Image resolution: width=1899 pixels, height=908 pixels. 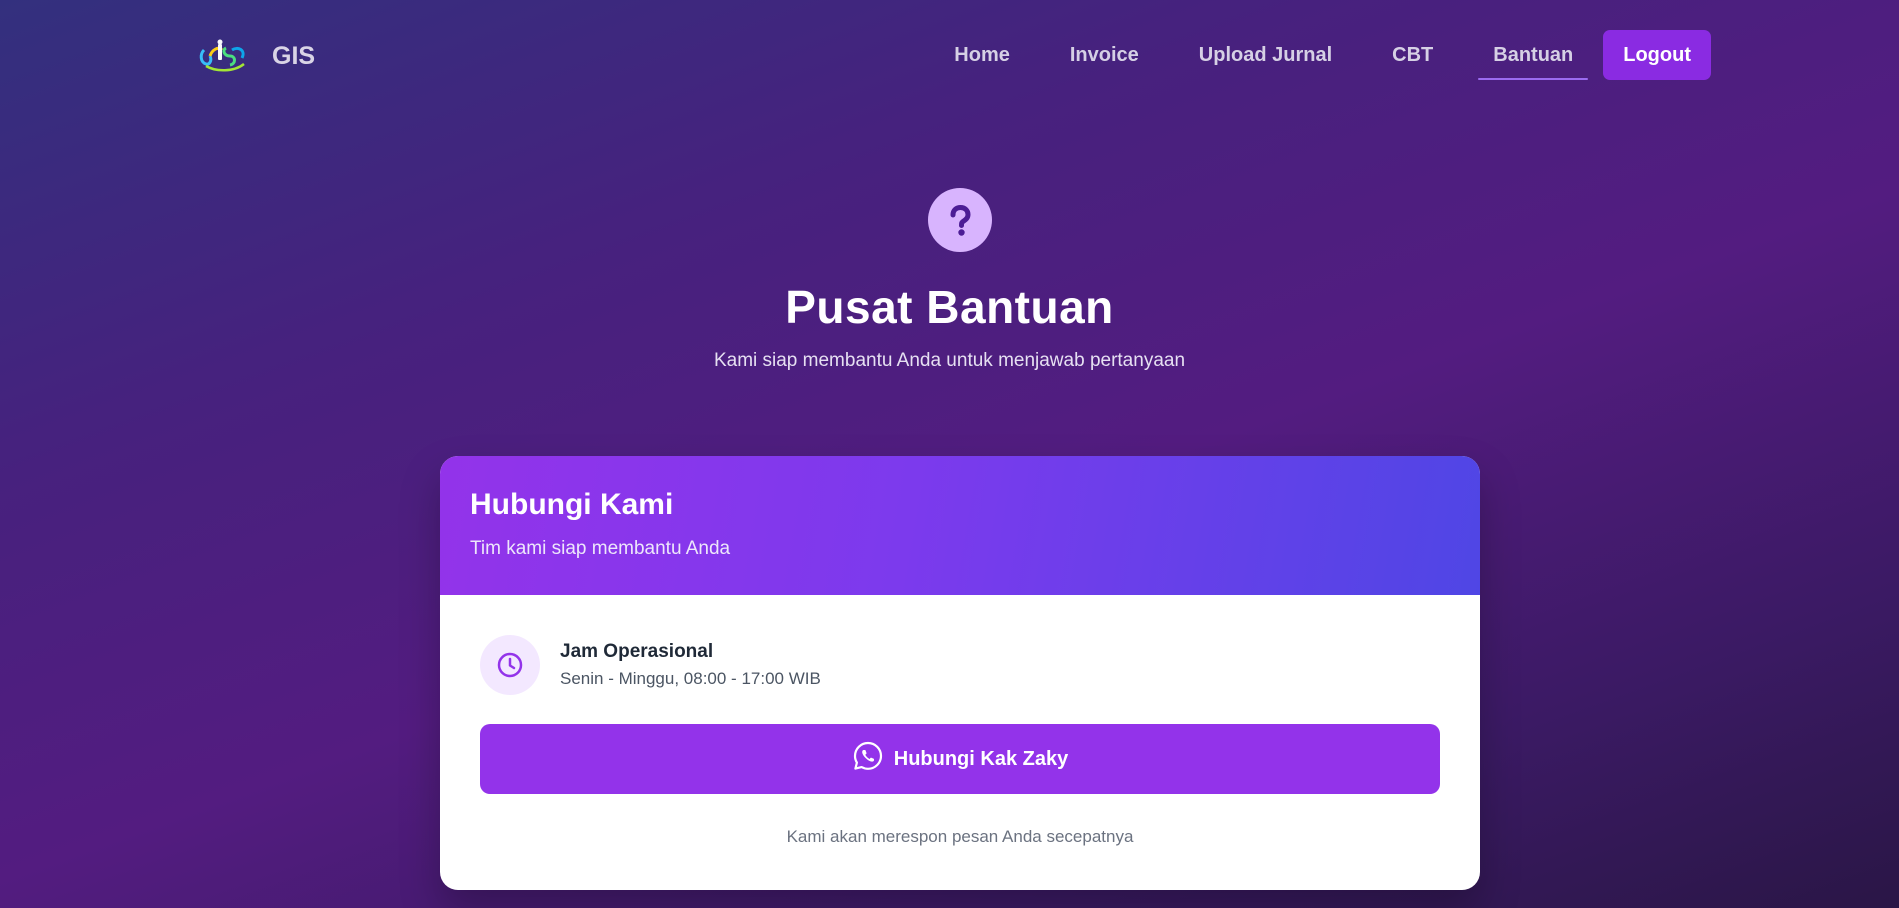 I want to click on whatsapp-contact-label: Hubungi Kak Zaky, so click(x=981, y=758).